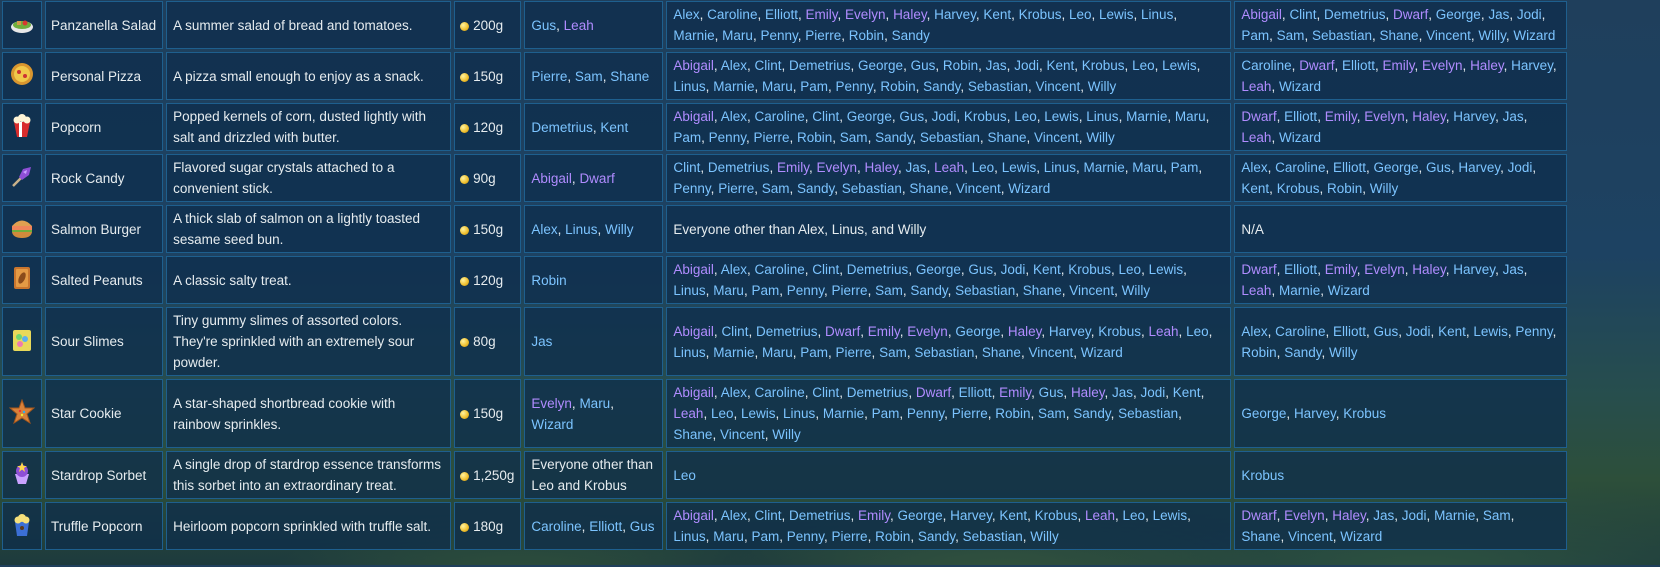 This screenshot has height=567, width=1660. I want to click on villager-link: Sebastian, so click(944, 352).